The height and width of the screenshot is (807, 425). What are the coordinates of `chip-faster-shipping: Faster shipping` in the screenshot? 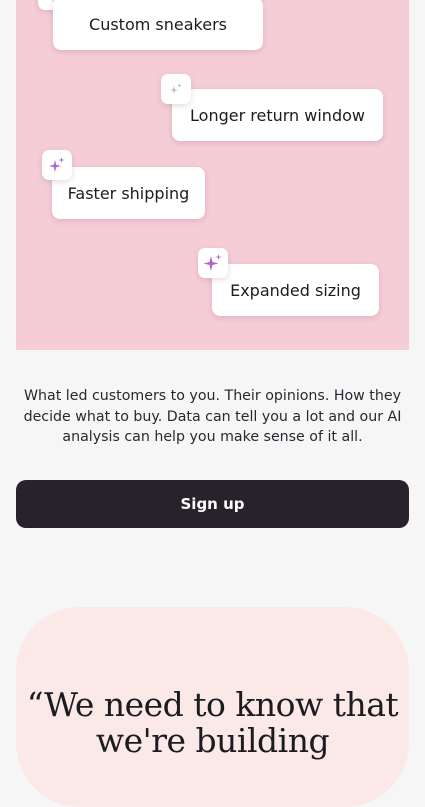 It's located at (128, 193).